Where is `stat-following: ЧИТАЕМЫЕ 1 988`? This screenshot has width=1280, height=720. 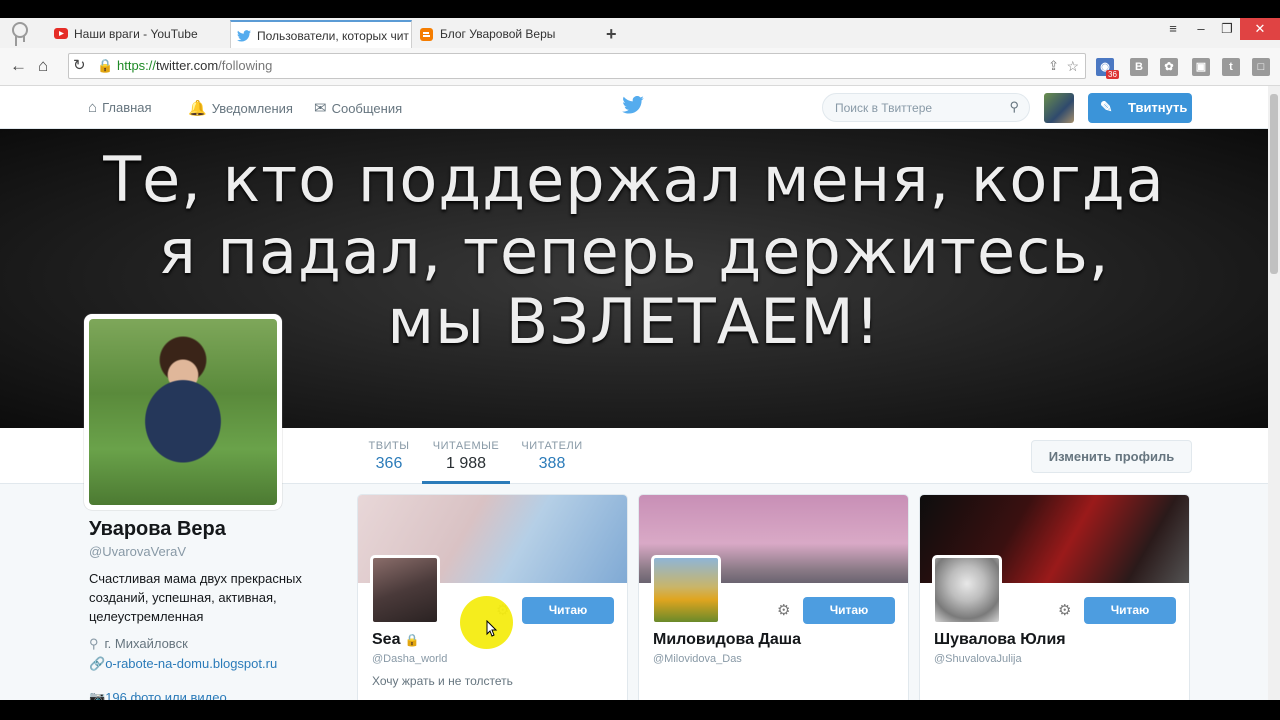
stat-following: ЧИТАЕМЫЕ 1 988 is located at coordinates (466, 456).